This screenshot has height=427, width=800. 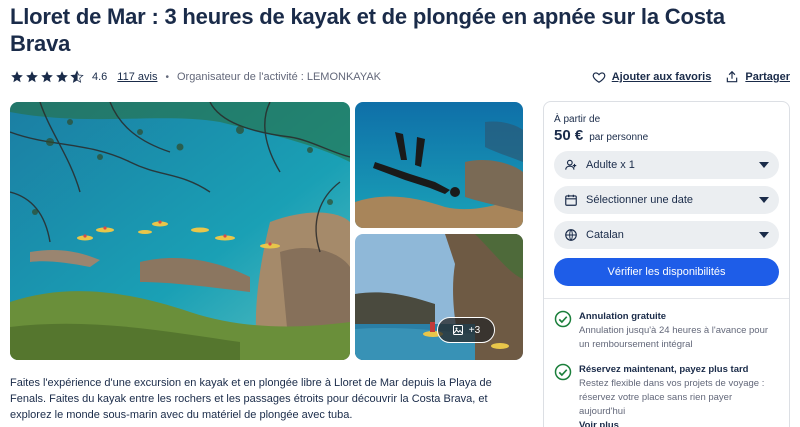 I want to click on price-from-label: À partir de, so click(x=577, y=119).